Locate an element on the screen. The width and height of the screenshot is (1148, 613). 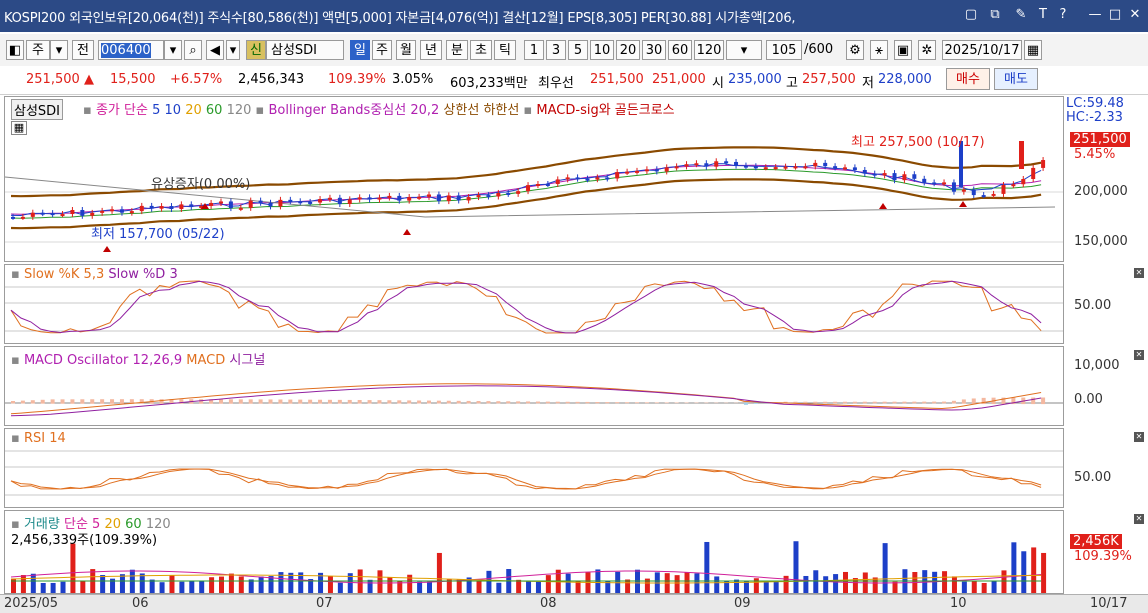
stock-tab-label: 삼성SDI is located at coordinates (37, 109).